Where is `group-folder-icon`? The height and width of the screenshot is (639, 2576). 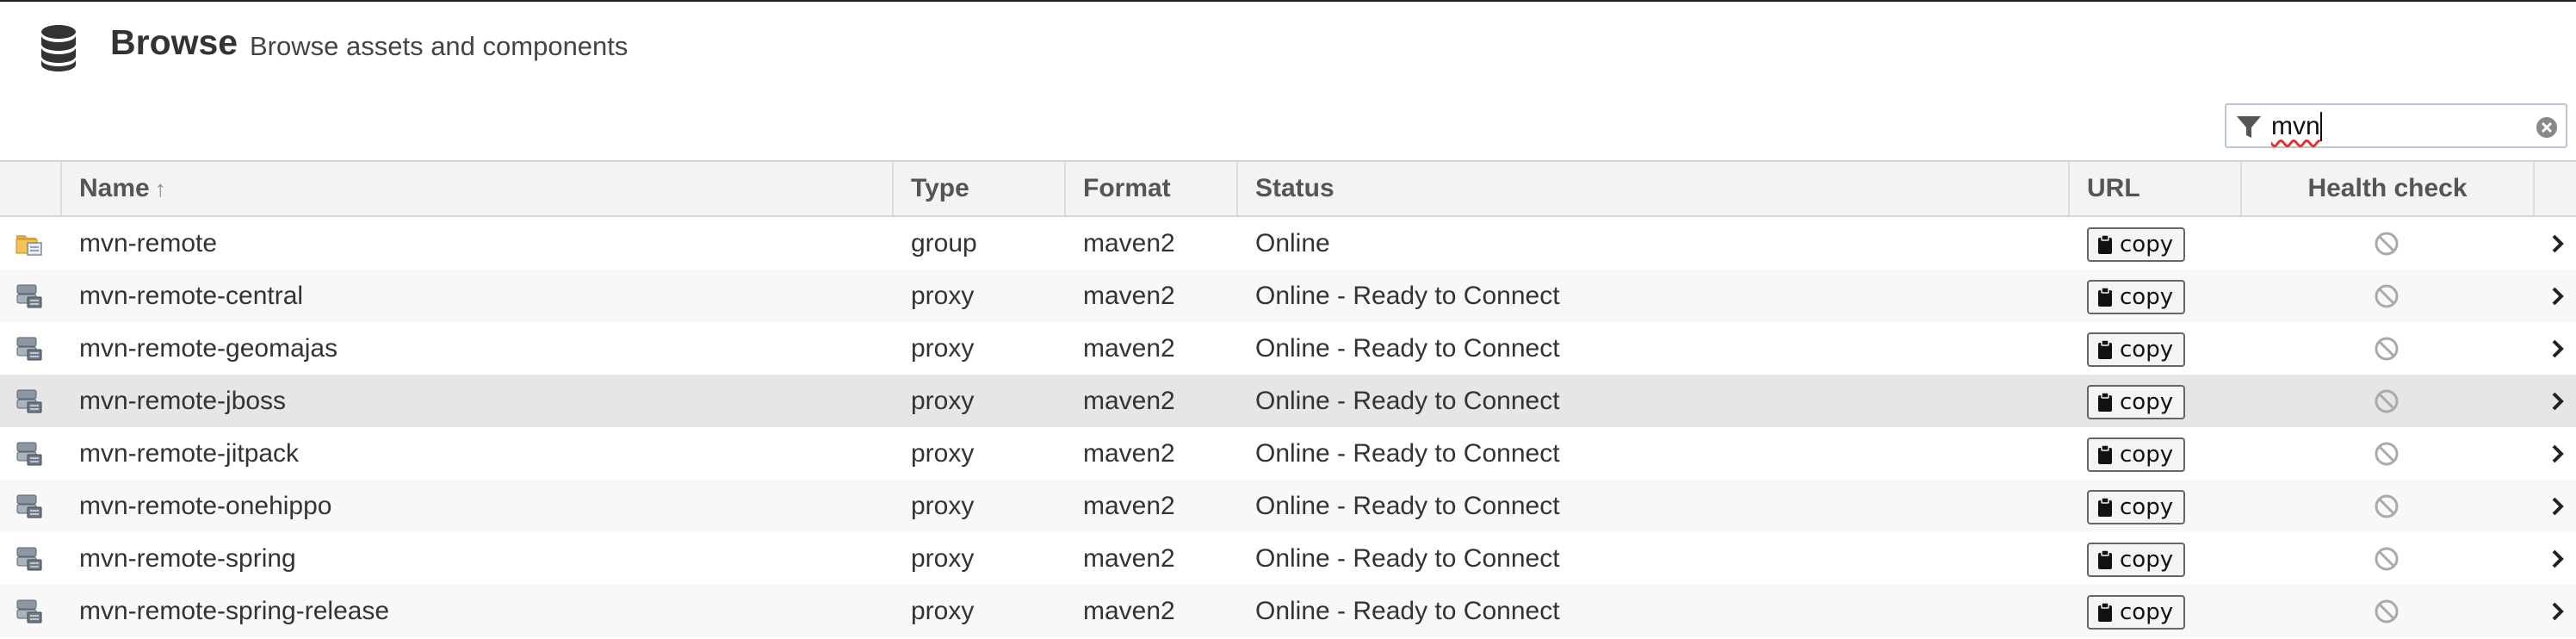
group-folder-icon is located at coordinates (28, 246).